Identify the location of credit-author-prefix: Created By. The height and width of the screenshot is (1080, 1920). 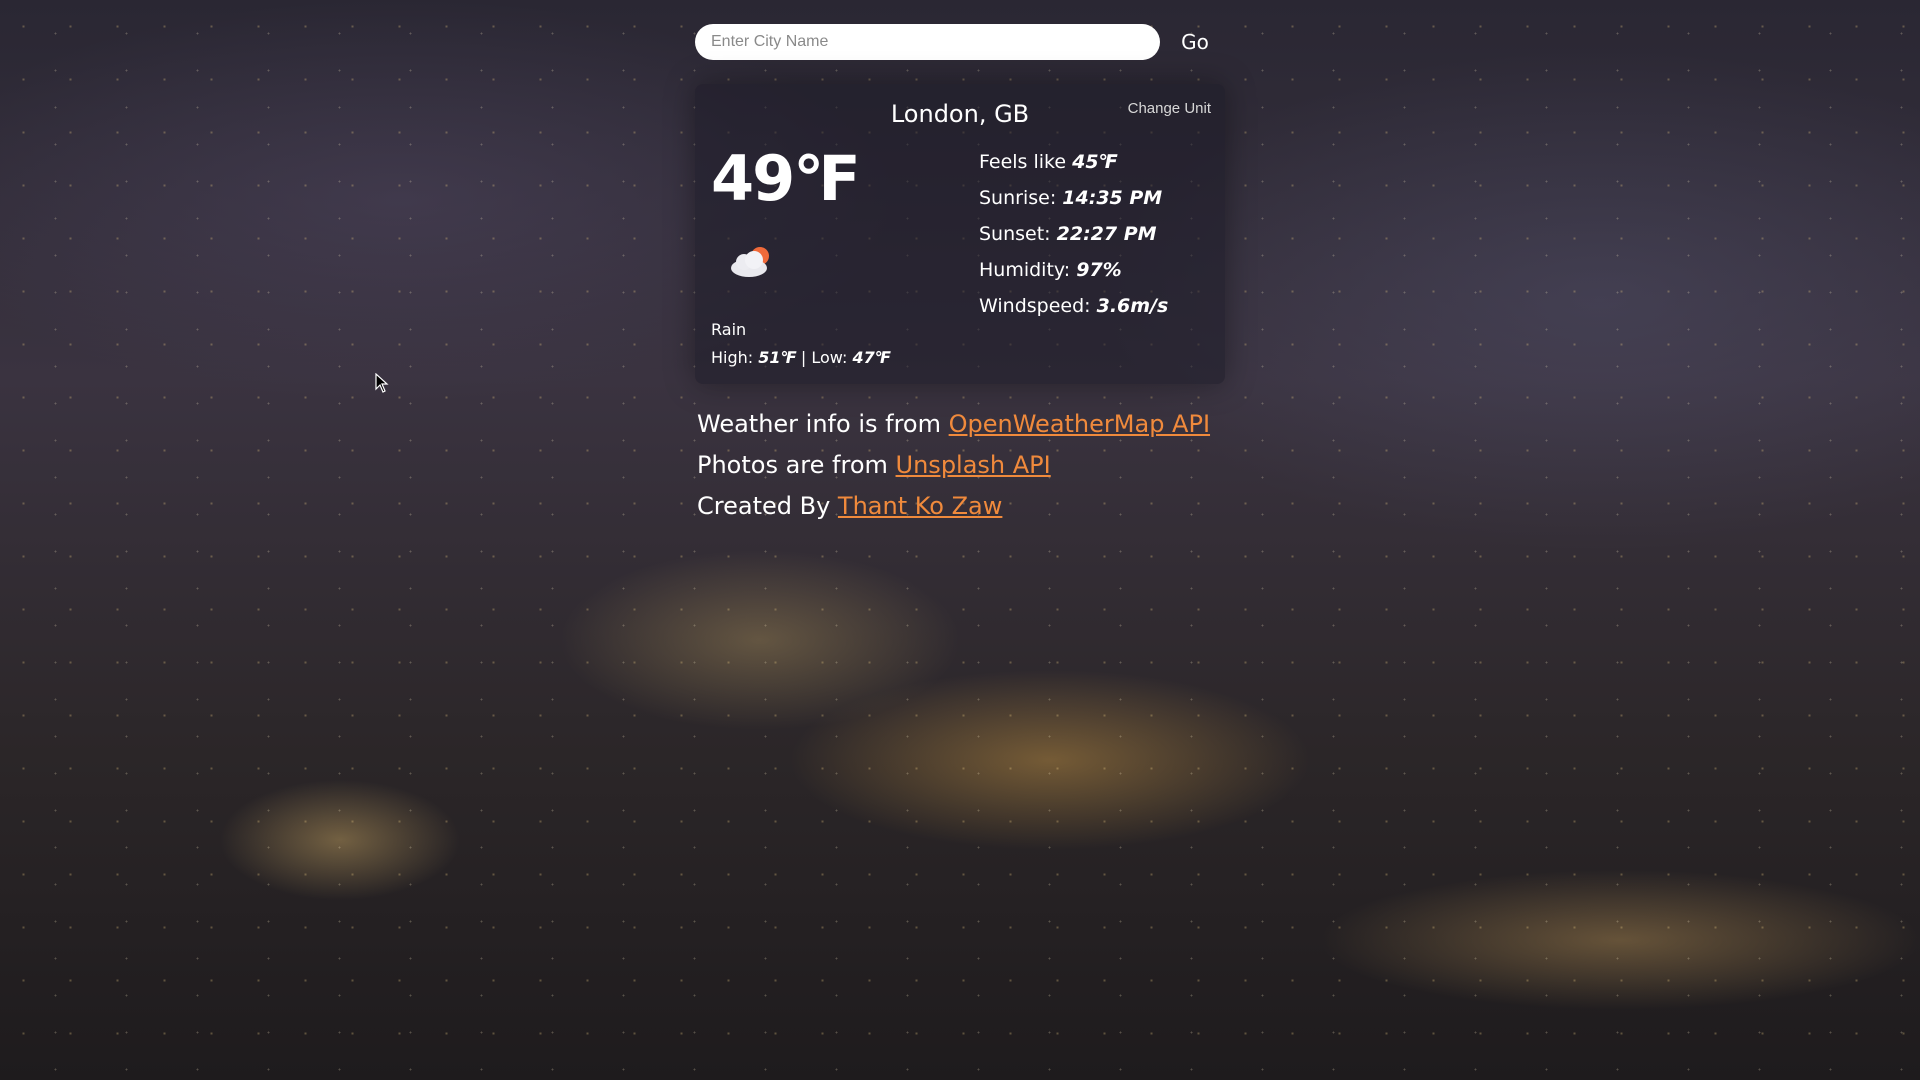
(764, 506).